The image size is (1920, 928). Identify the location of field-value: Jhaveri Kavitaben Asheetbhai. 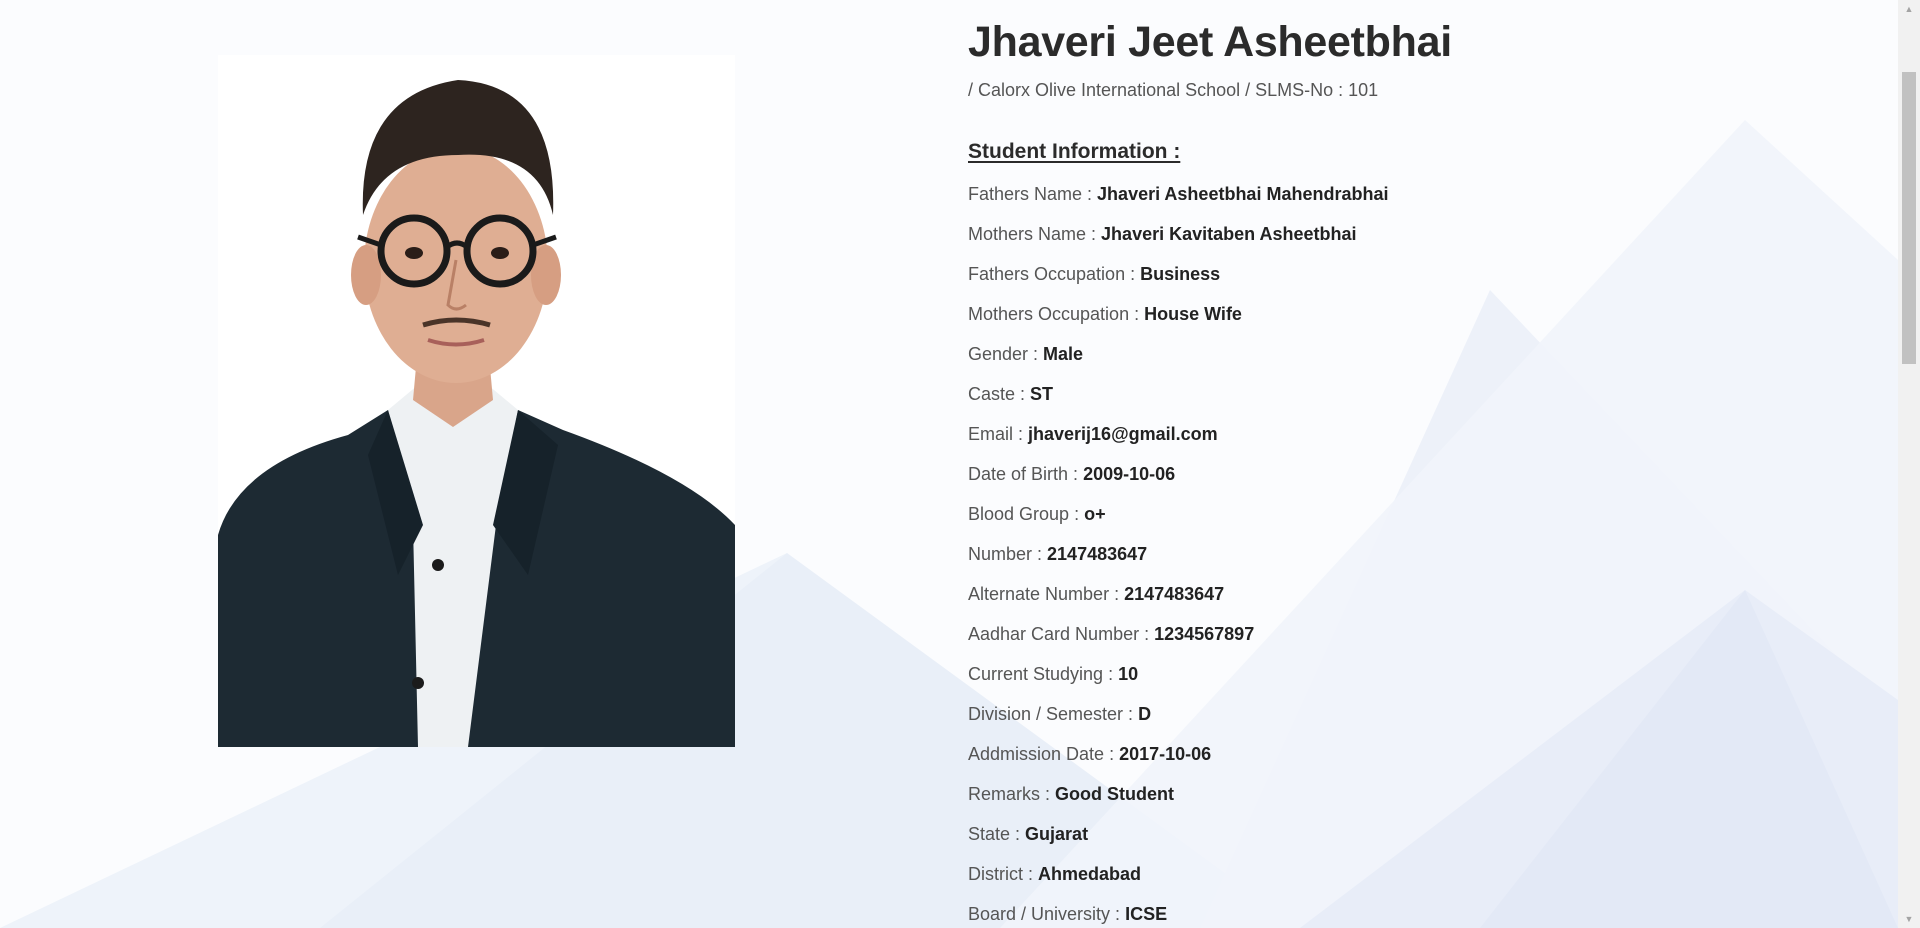
(1229, 234).